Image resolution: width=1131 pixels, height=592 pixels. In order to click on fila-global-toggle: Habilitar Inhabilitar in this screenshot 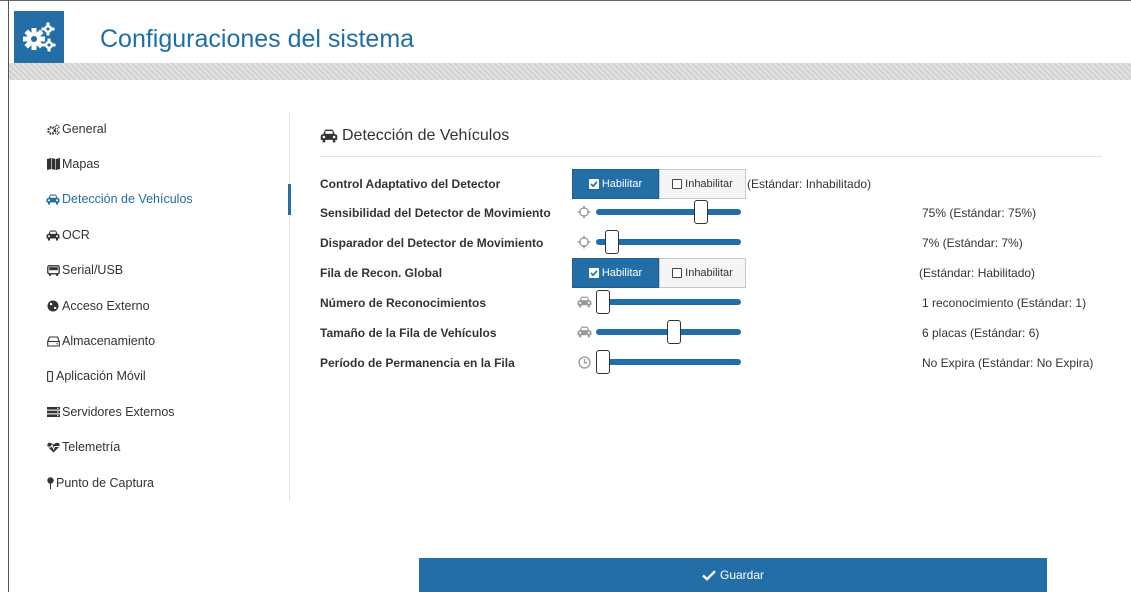, I will do `click(659, 273)`.